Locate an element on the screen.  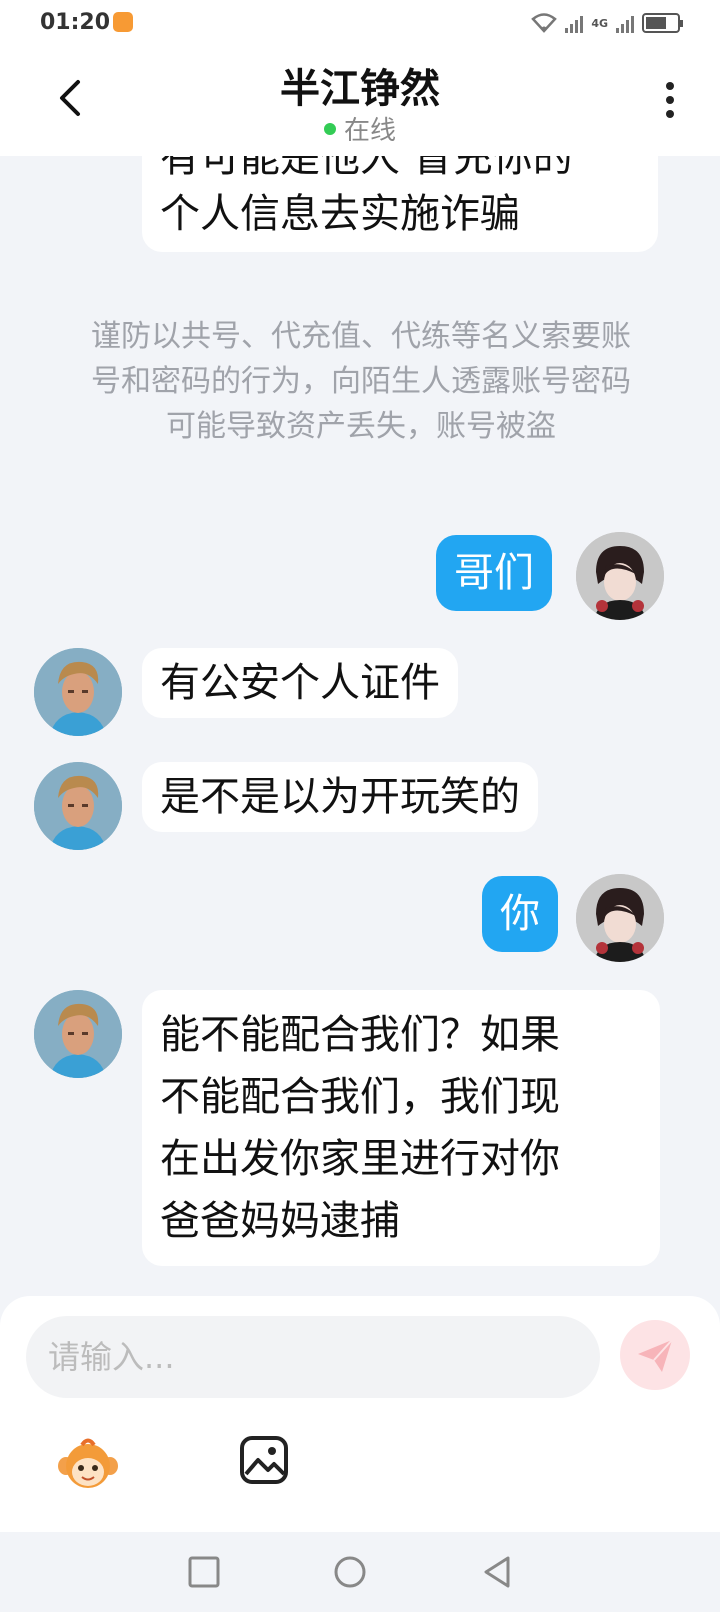
message-text-line: 能不能配合我们？如果 is located at coordinates (360, 1035).